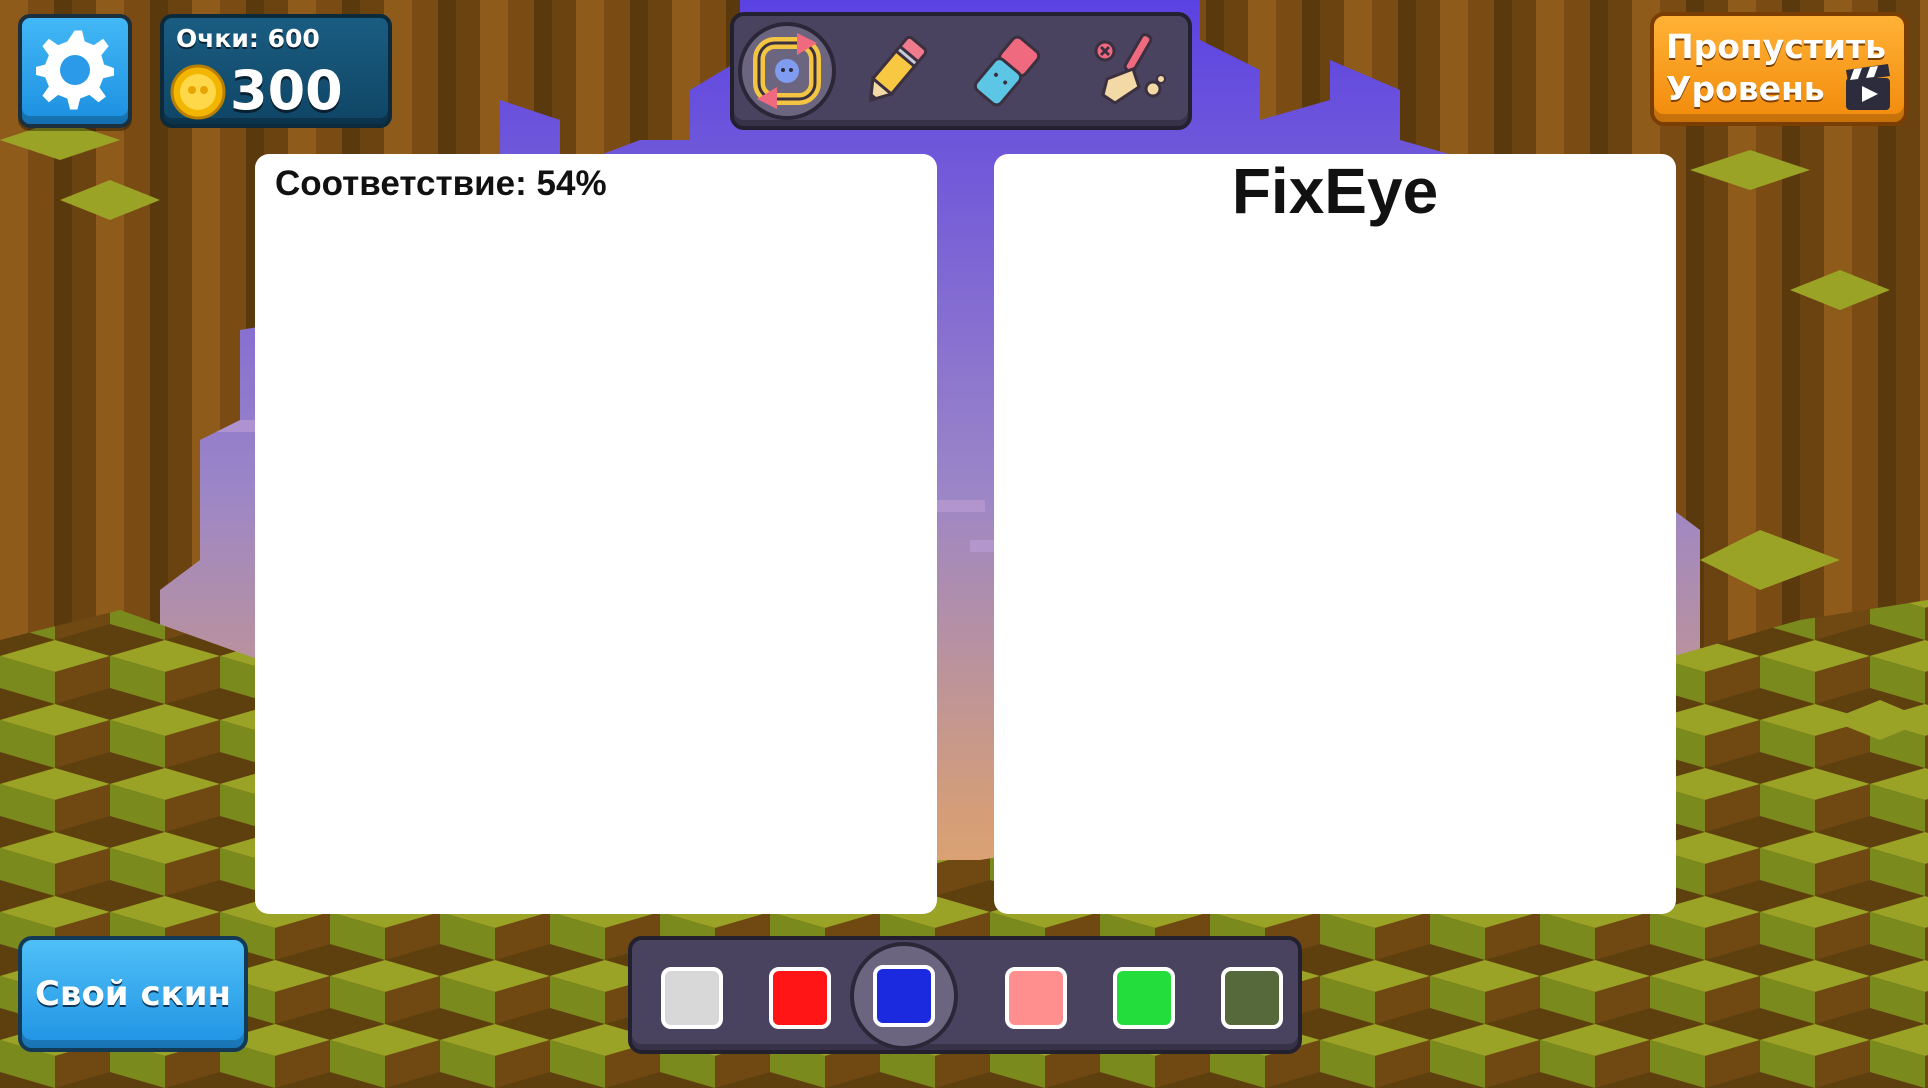 This screenshot has width=1928, height=1088. I want to click on match-percentage: Соответствие: 54%, so click(441, 183).